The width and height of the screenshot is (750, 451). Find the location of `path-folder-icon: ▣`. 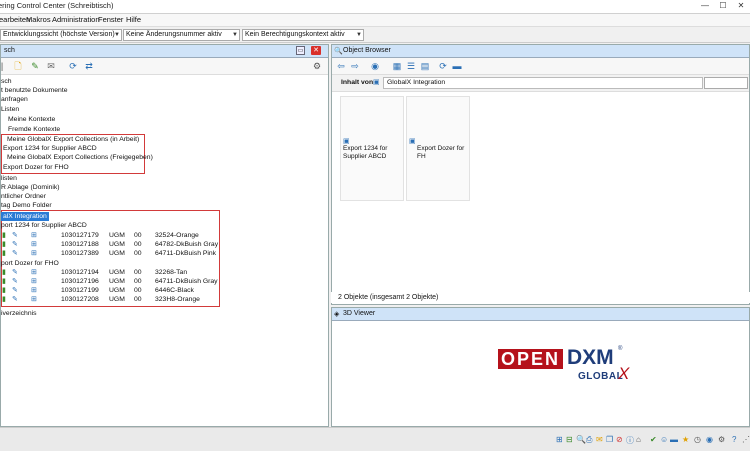

path-folder-icon: ▣ is located at coordinates (376, 82).